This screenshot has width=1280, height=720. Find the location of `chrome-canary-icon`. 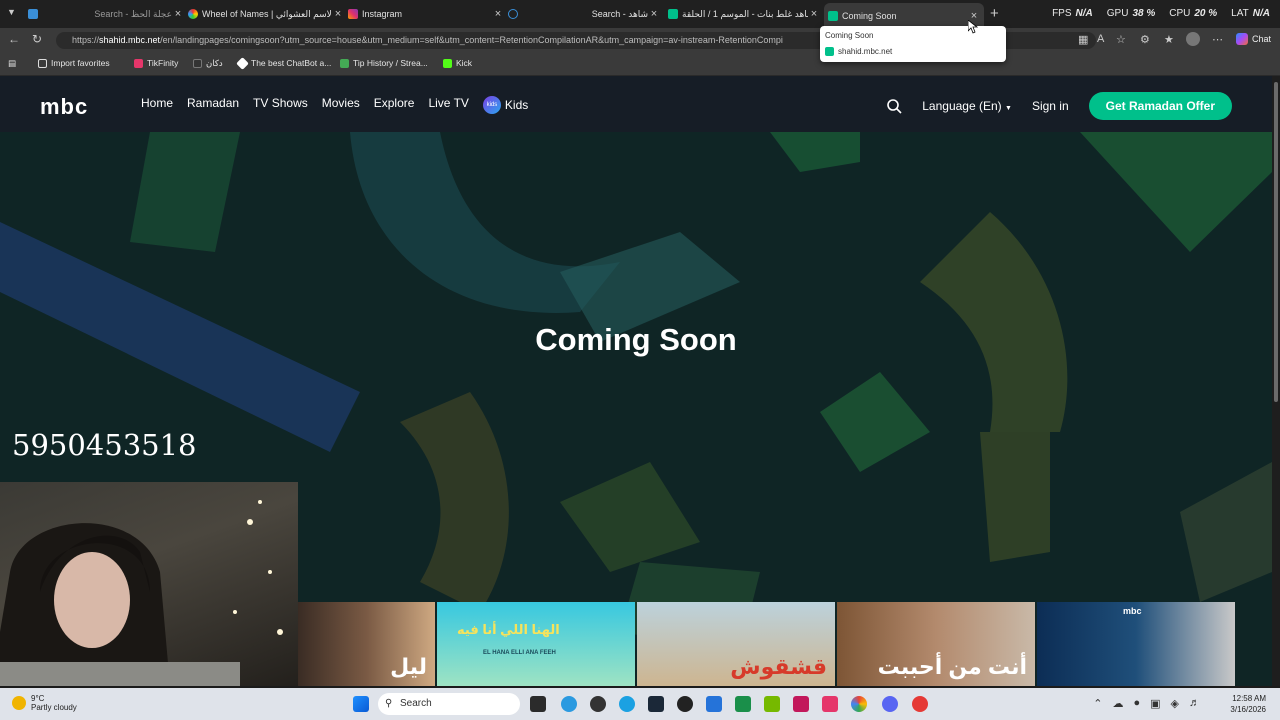

chrome-canary-icon is located at coordinates (598, 704).